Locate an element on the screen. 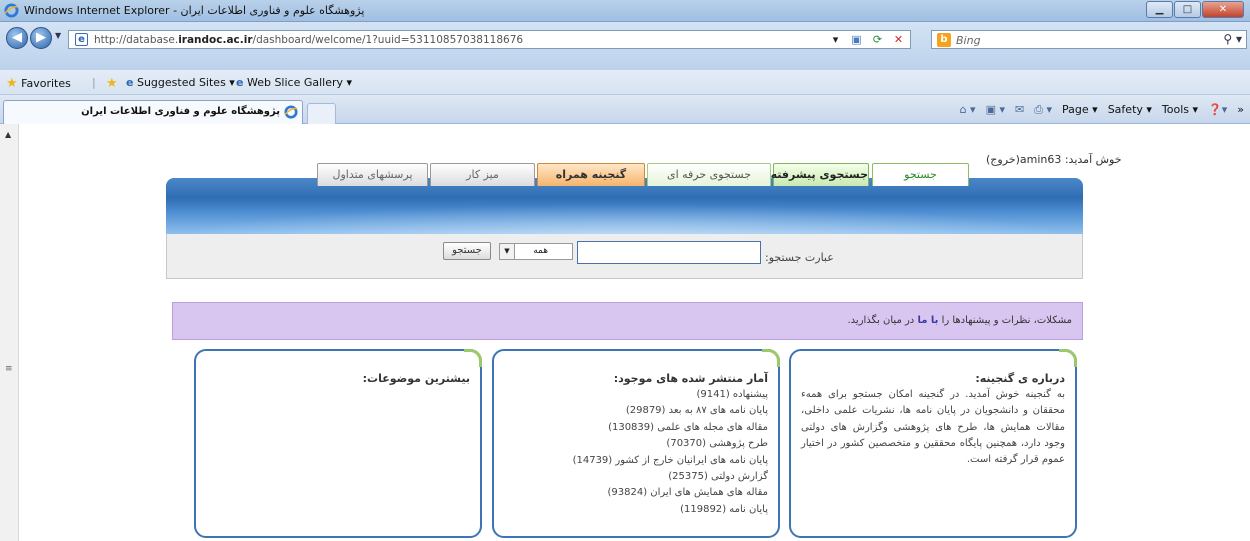 Image resolution: width=1250 pixels, height=541 pixels. stop-icon: ✕ is located at coordinates (898, 39).